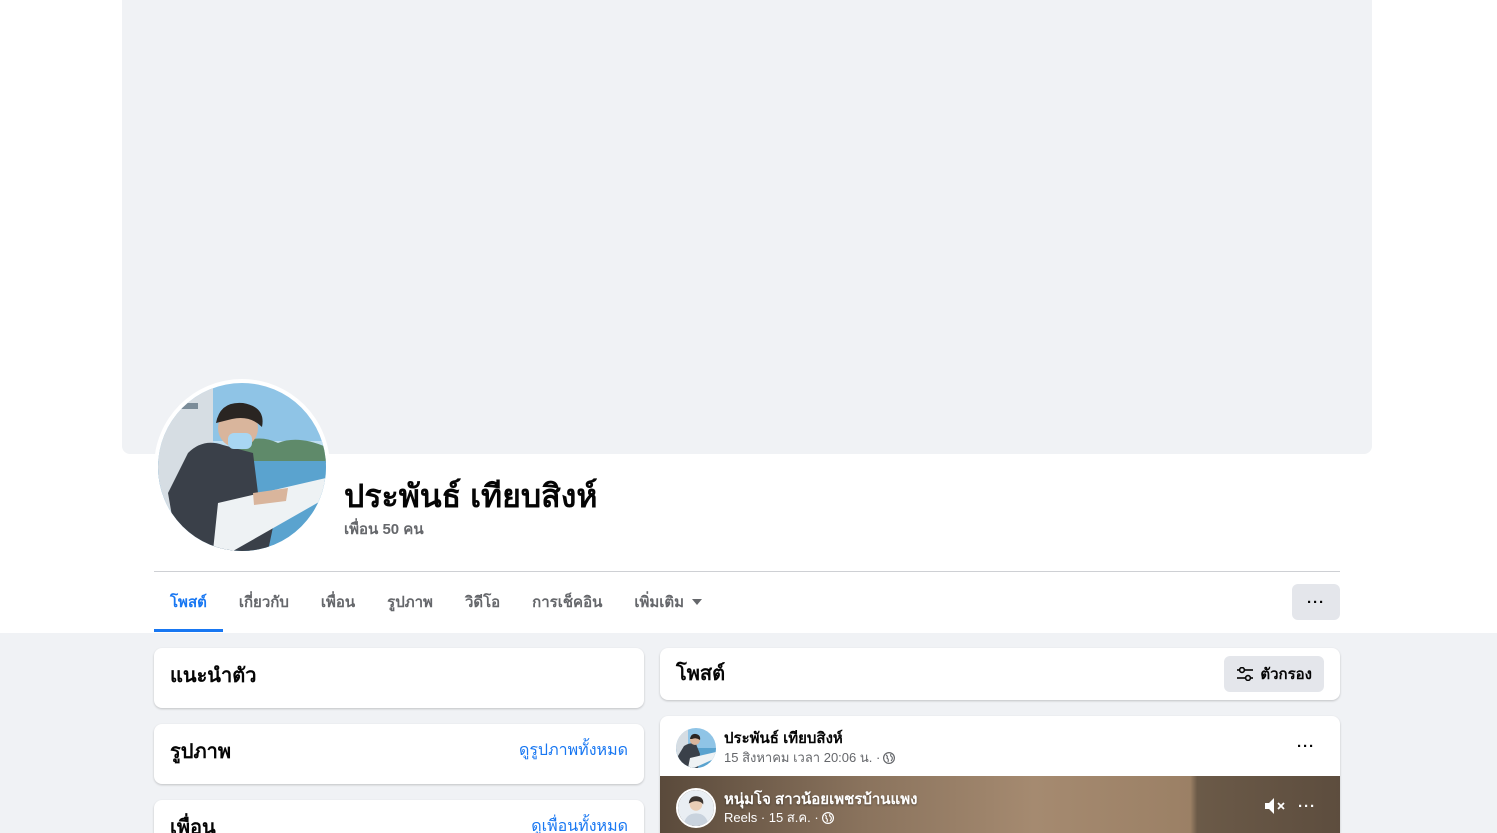  What do you see at coordinates (399, 678) in the screenshot?
I see `intro-card: แนะนำตัว` at bounding box center [399, 678].